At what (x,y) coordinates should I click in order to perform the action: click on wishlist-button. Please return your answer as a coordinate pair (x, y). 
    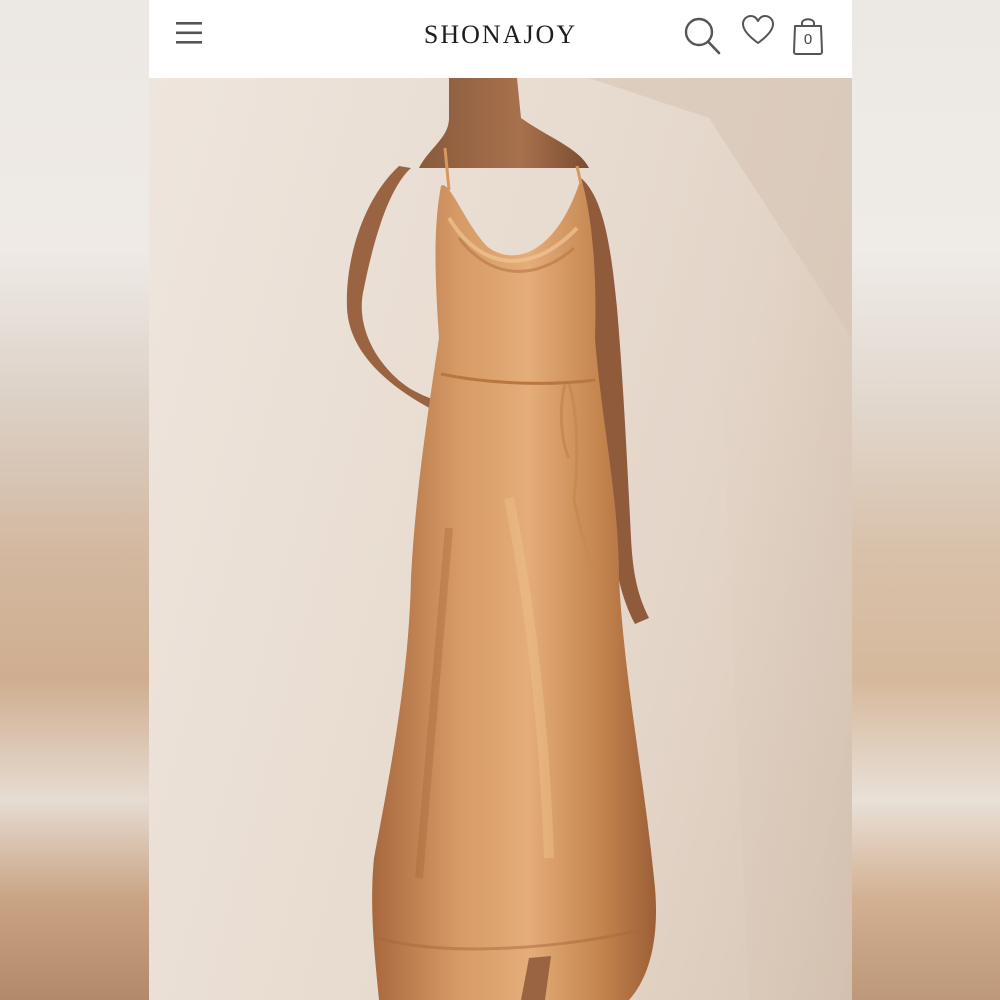
    Looking at the image, I should click on (758, 31).